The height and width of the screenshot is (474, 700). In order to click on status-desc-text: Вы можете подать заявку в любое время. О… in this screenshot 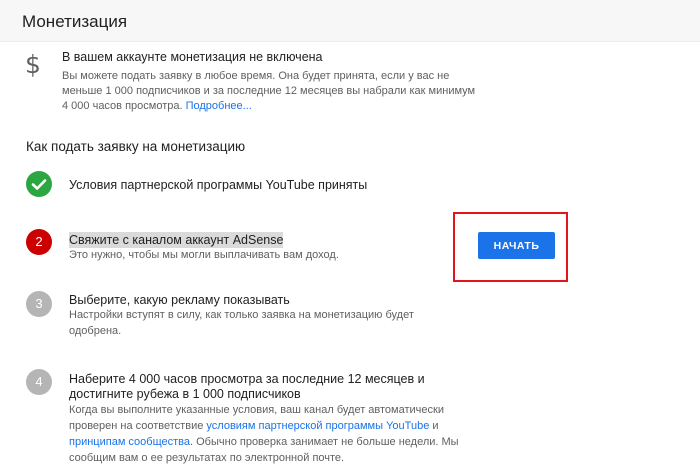, I will do `click(269, 91)`.